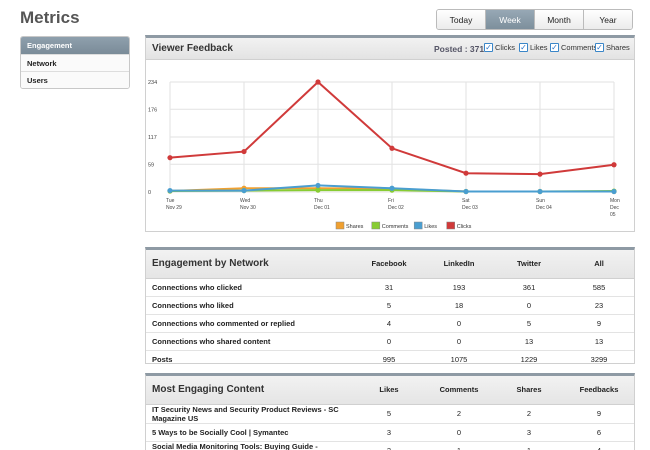 This screenshot has height=450, width=650. I want to click on y-tick-label: 0, so click(149, 193).